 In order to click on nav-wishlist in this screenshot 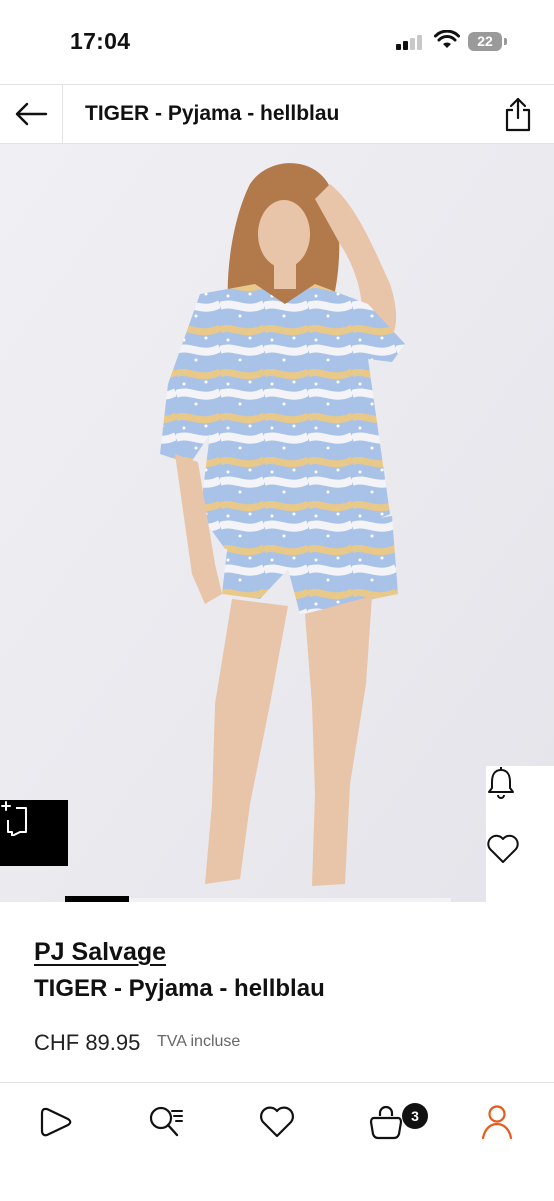, I will do `click(277, 1122)`.